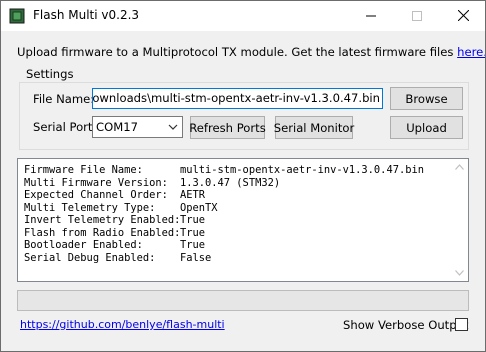 The height and width of the screenshot is (352, 486). I want to click on serial-port-value: COM17, so click(117, 127).